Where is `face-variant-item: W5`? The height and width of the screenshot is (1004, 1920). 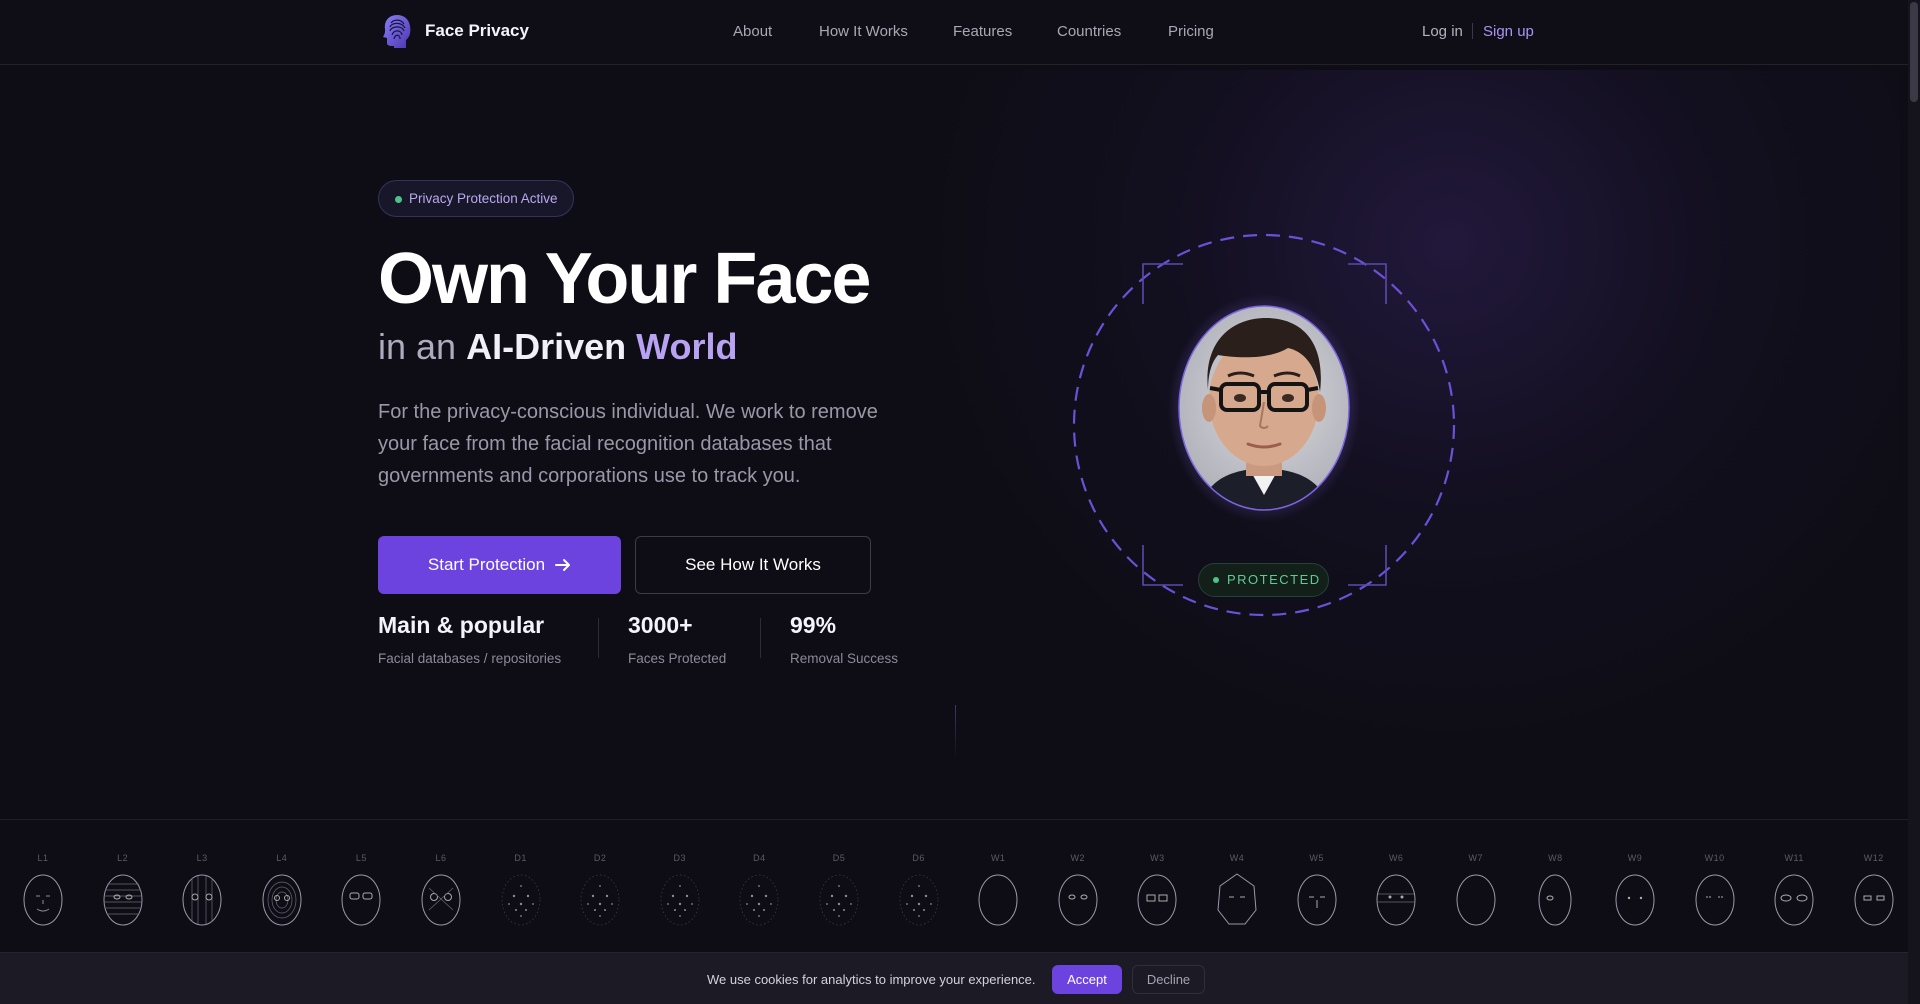
face-variant-item: W5 is located at coordinates (1317, 886).